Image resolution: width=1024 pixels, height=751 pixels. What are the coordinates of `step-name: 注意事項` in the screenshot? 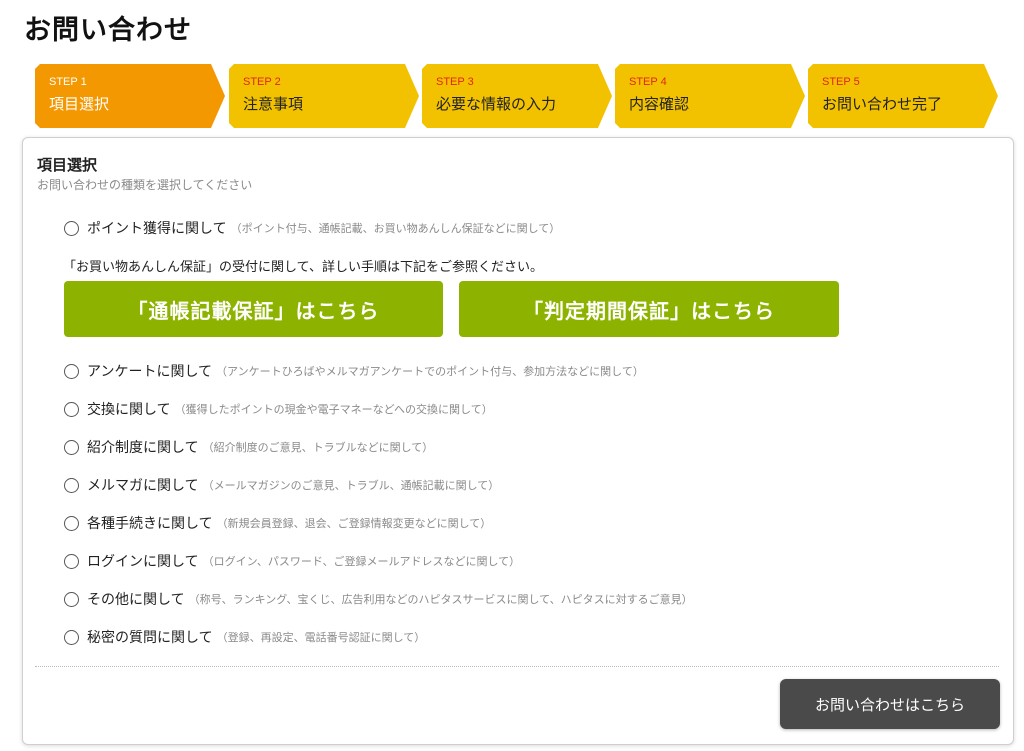 It's located at (273, 104).